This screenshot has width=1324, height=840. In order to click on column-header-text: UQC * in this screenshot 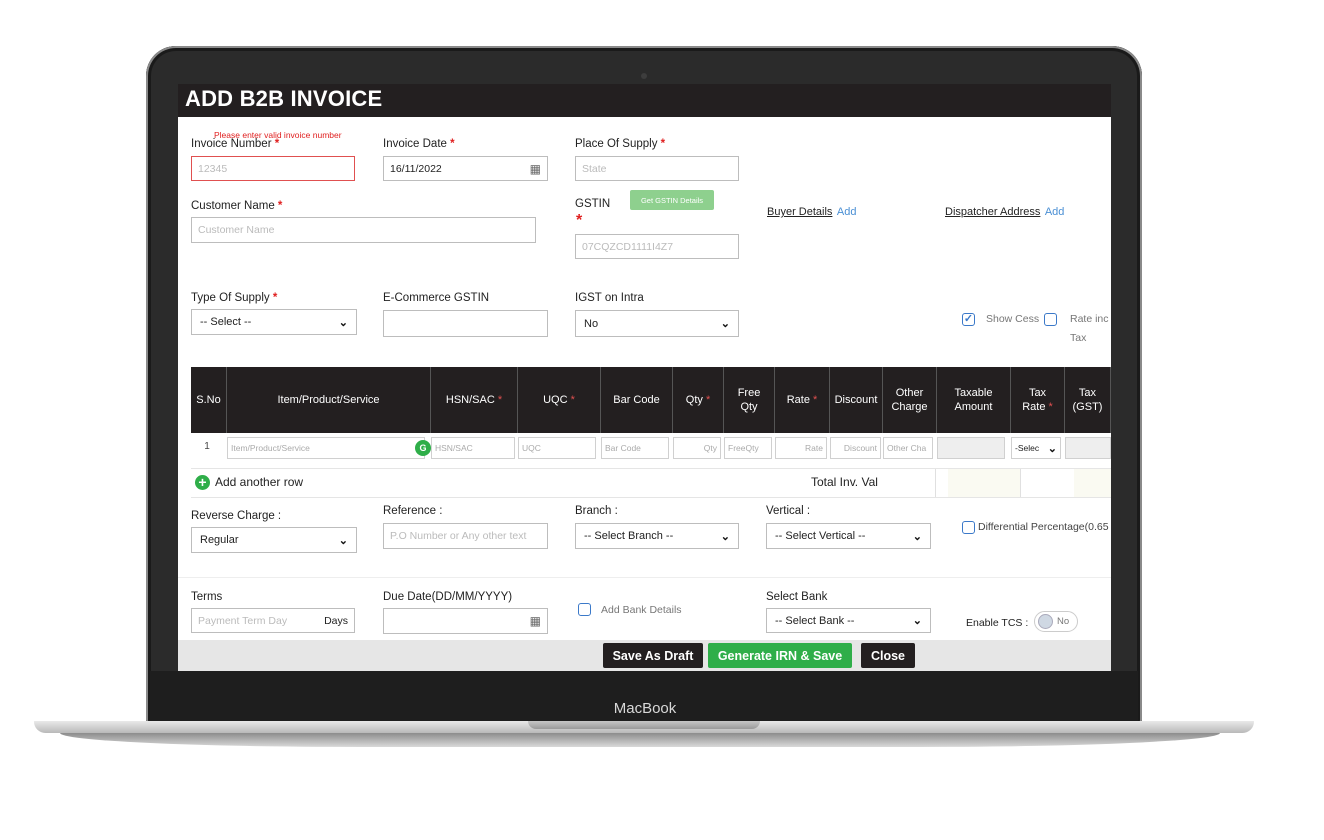, I will do `click(559, 400)`.